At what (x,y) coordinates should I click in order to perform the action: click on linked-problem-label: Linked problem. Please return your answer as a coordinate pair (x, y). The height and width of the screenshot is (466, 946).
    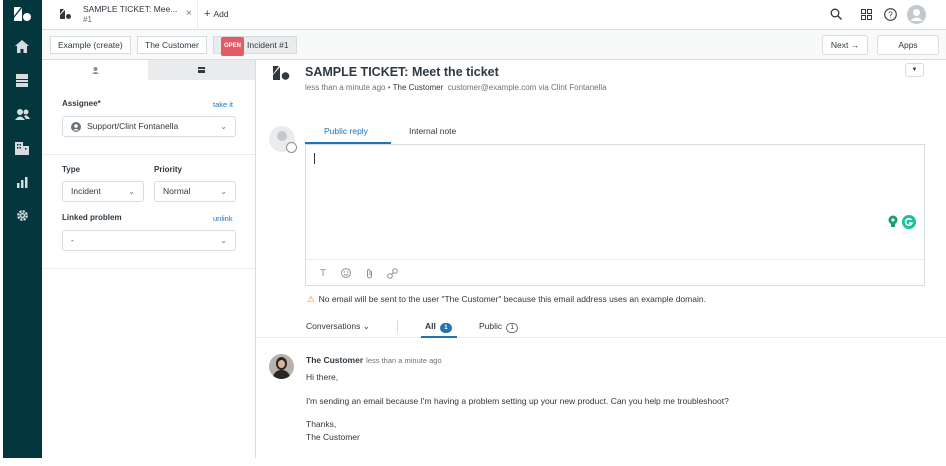
    Looking at the image, I should click on (92, 217).